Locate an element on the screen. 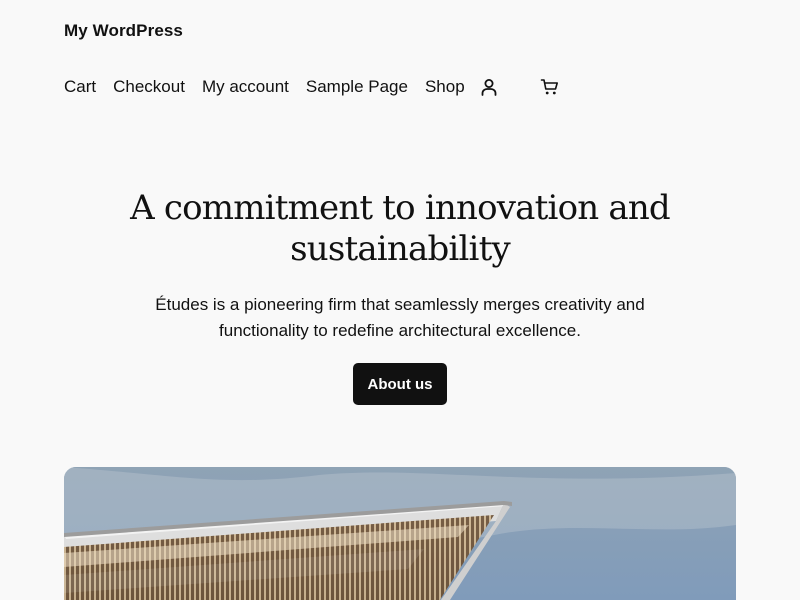 The height and width of the screenshot is (600, 800). user-icon is located at coordinates (489, 87).